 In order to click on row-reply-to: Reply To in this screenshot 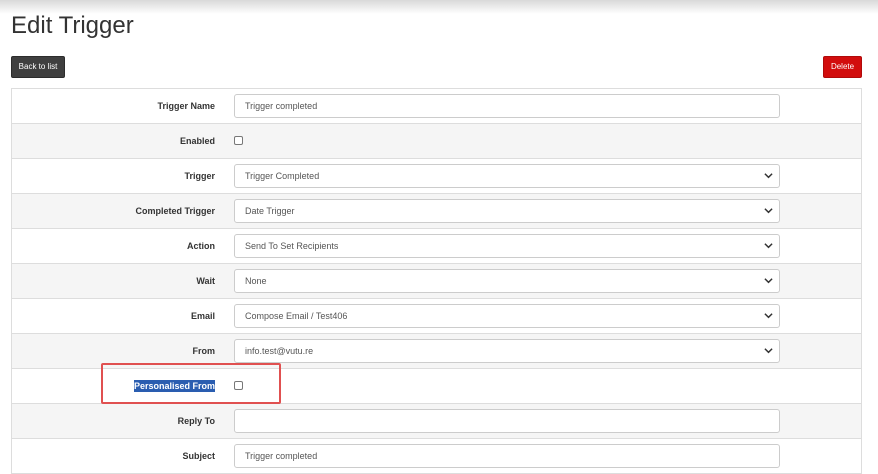, I will do `click(436, 421)`.